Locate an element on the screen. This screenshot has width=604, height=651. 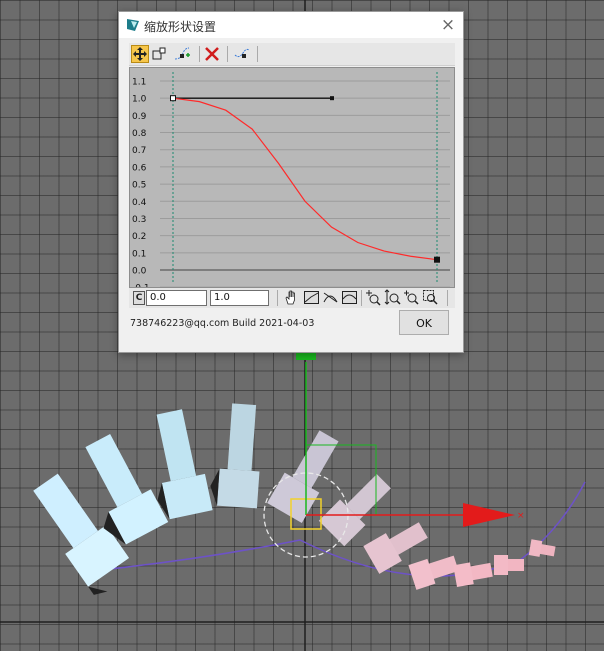
tangent-handle-end is located at coordinates (332, 98).